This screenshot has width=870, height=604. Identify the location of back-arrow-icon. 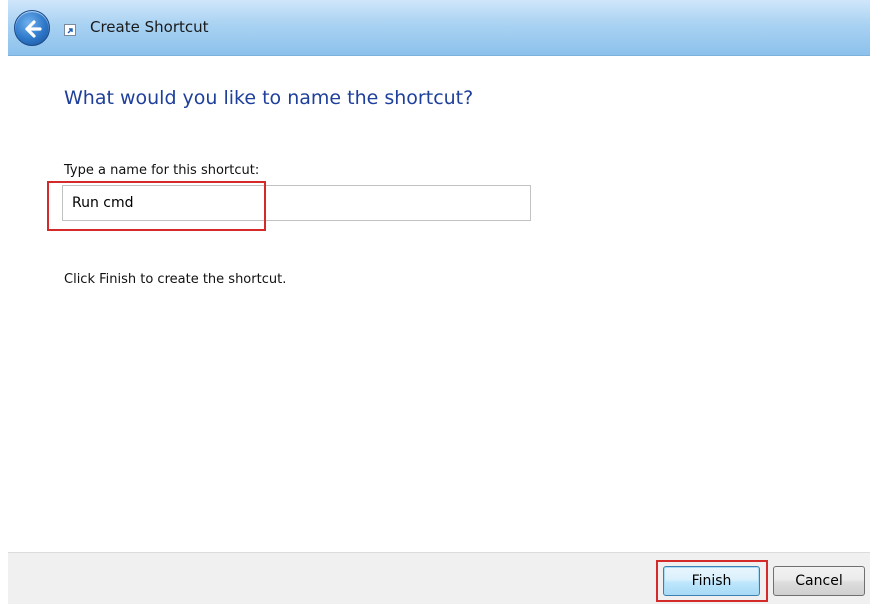
(33, 29).